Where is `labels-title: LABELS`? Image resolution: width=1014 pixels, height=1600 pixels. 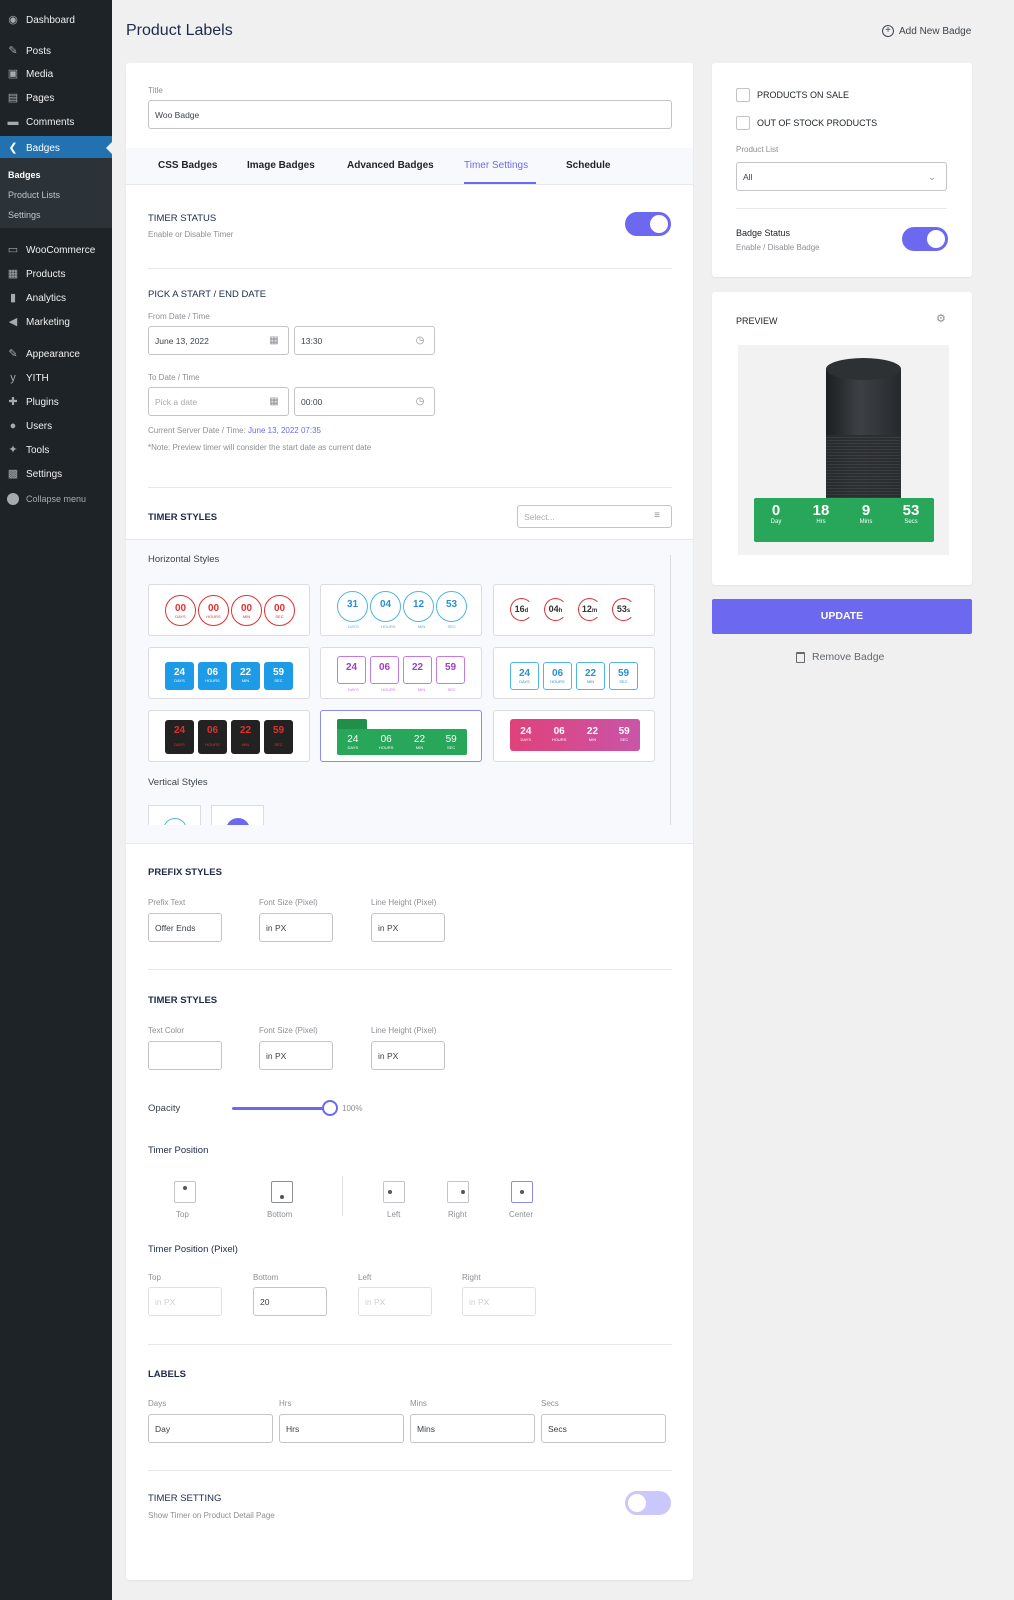
labels-title: LABELS is located at coordinates (167, 1374).